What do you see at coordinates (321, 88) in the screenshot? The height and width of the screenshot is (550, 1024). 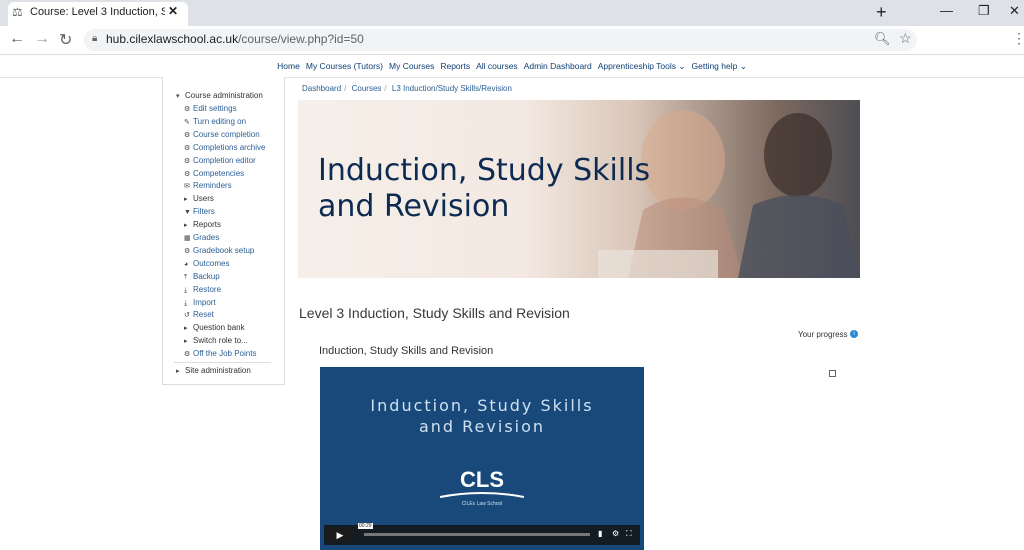 I see `breadcrumb-dashboard: Dashboard` at bounding box center [321, 88].